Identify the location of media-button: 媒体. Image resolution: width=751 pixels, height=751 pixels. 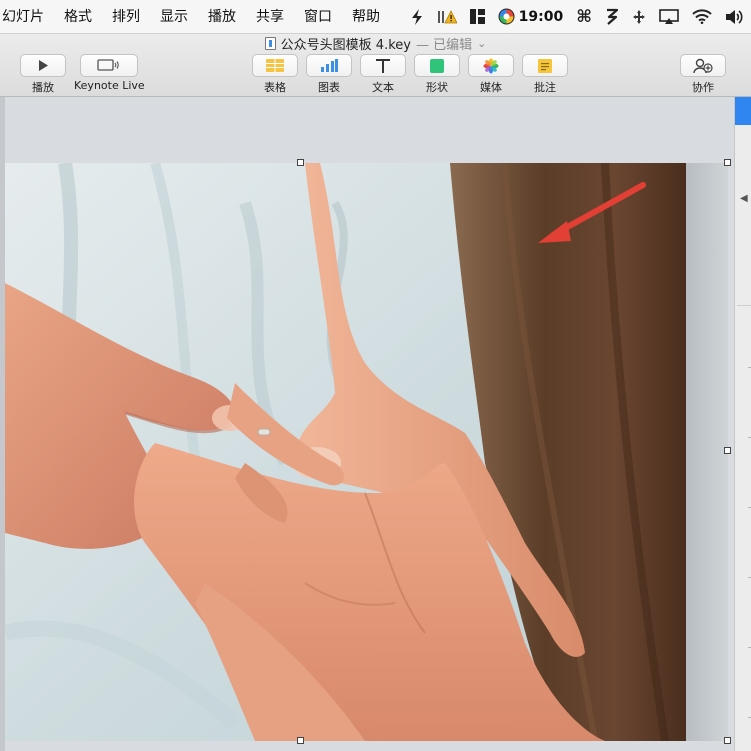
(491, 74).